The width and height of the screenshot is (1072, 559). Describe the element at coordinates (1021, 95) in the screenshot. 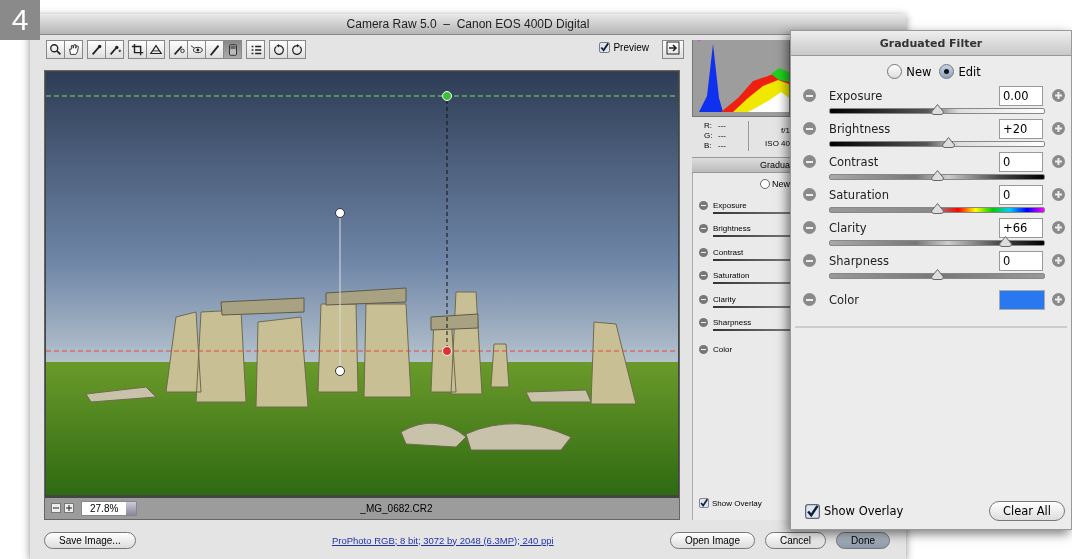

I see `value-input-field: 0.00` at that location.